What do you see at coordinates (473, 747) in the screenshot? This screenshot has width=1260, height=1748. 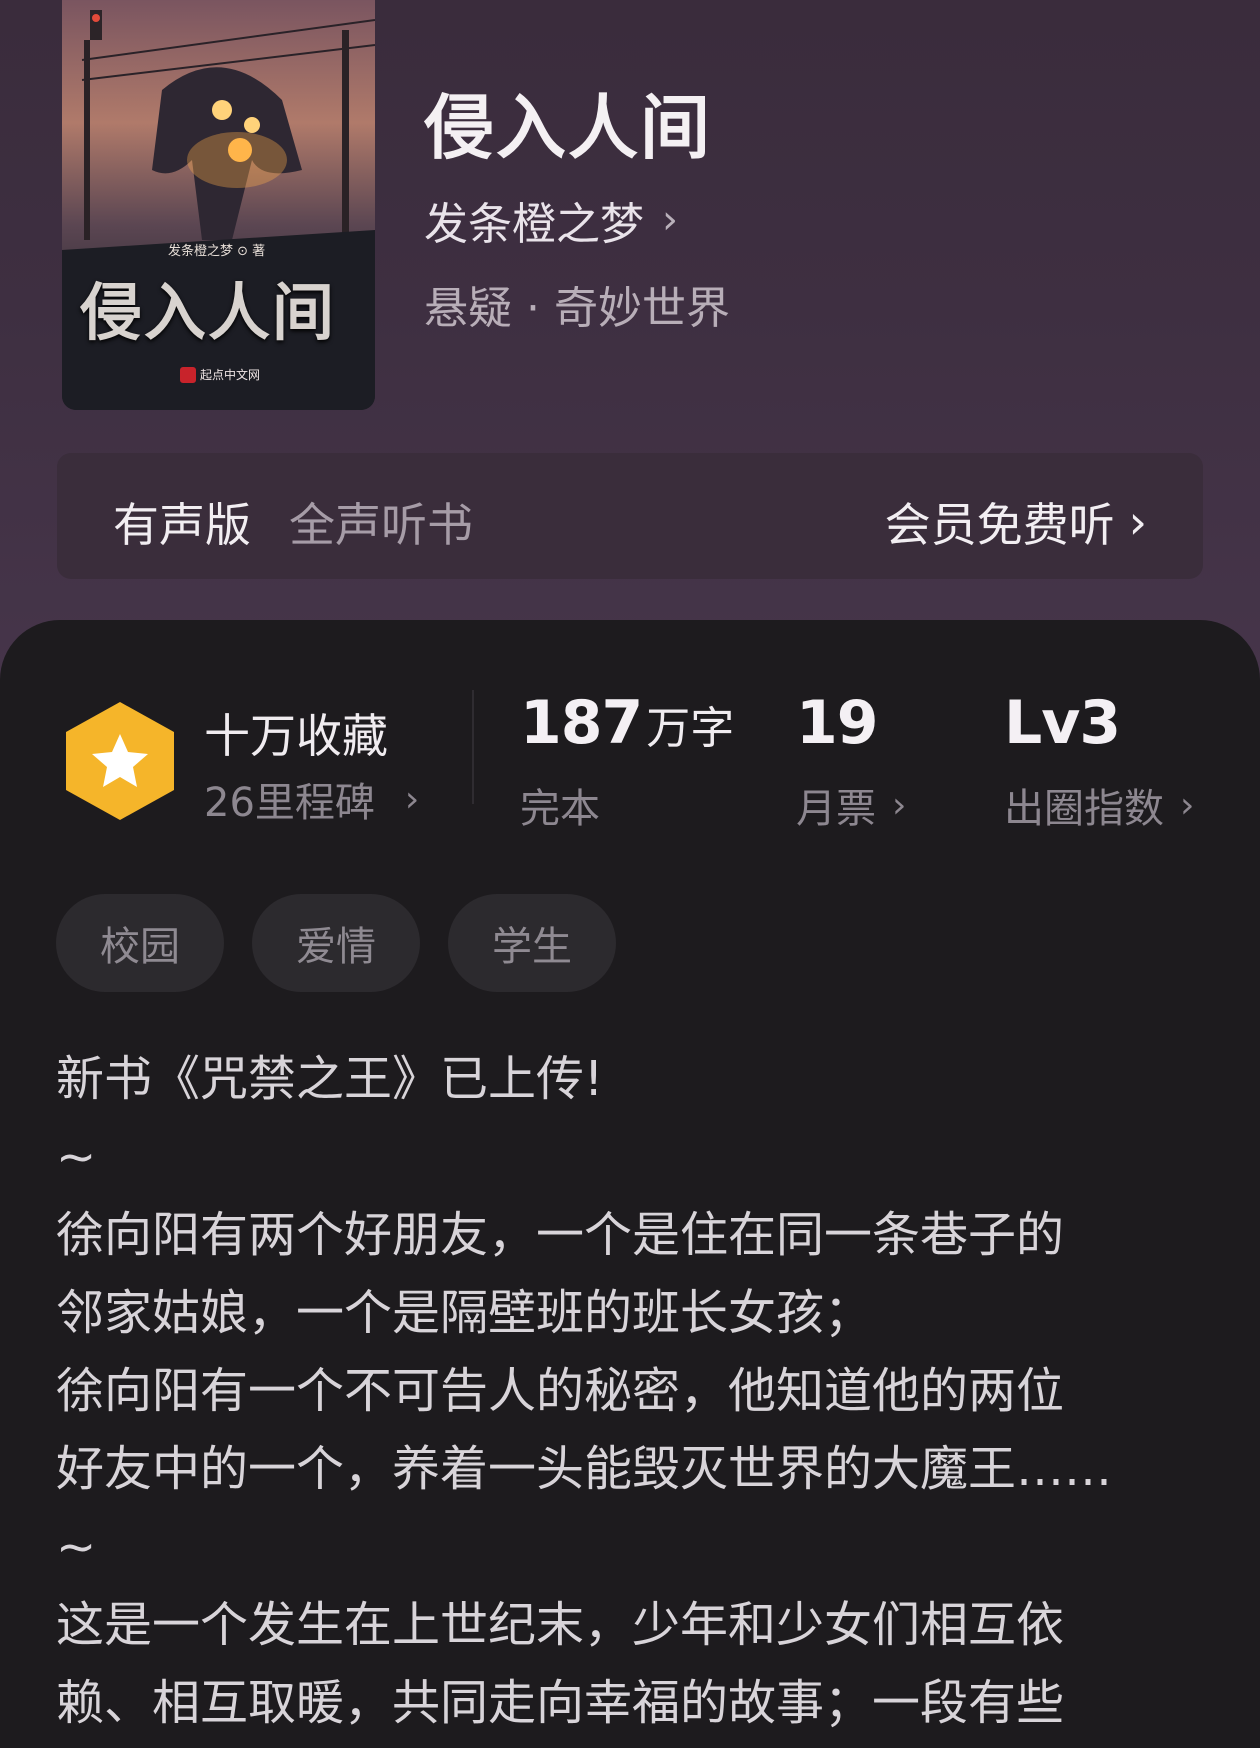 I see `stats-divider` at bounding box center [473, 747].